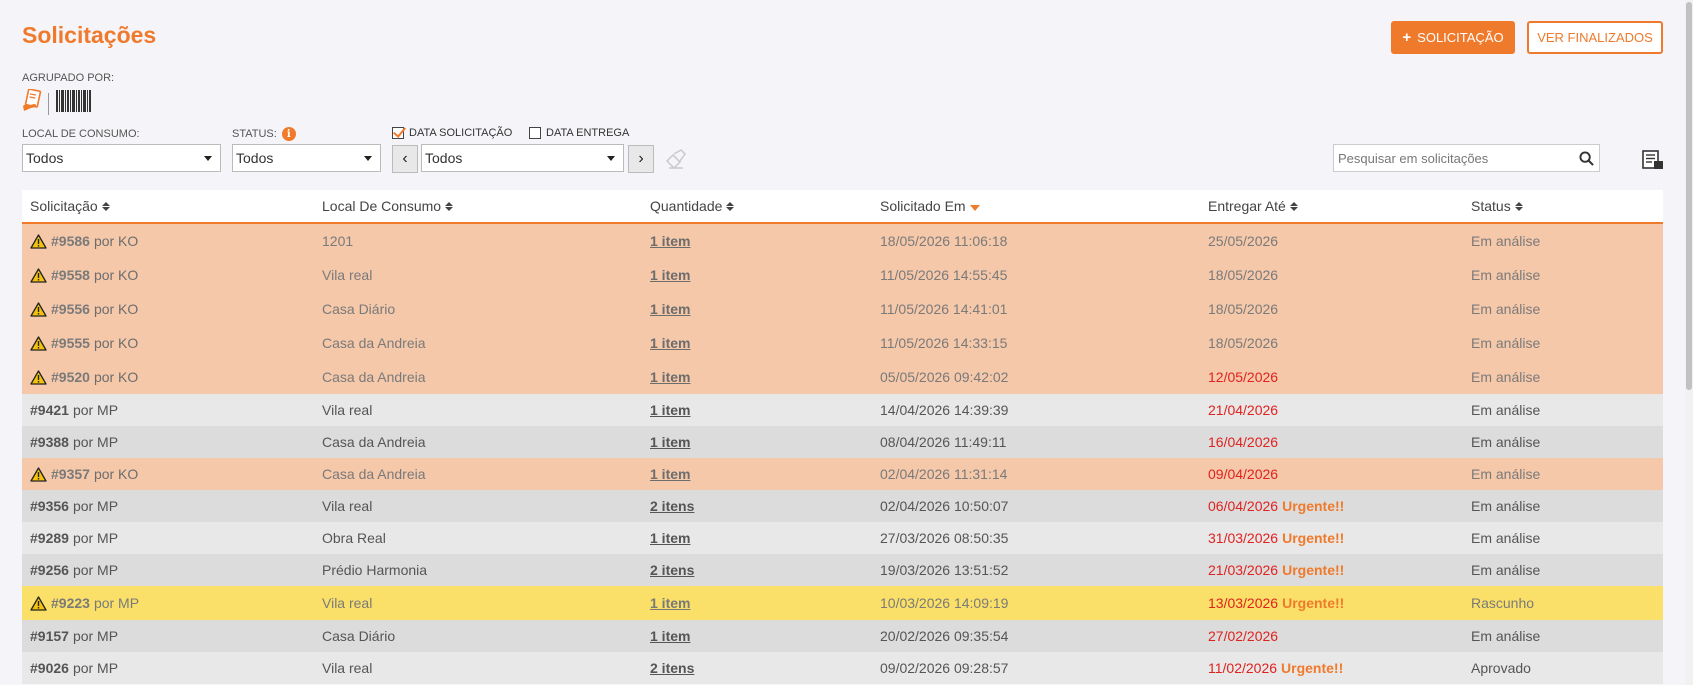  What do you see at coordinates (170, 410) in the screenshot?
I see `cell-request: #9421 por MP` at bounding box center [170, 410].